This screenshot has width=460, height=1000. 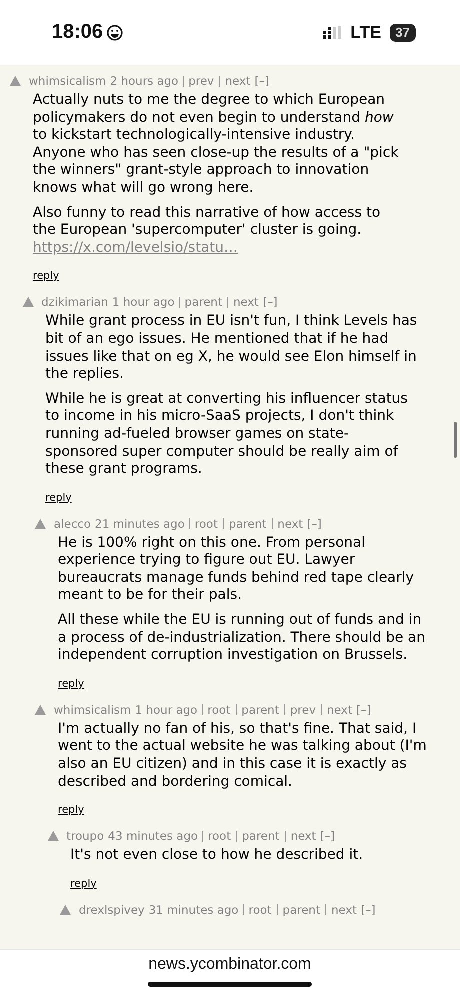 I want to click on comment-age: 31 minutes ago, so click(x=193, y=909).